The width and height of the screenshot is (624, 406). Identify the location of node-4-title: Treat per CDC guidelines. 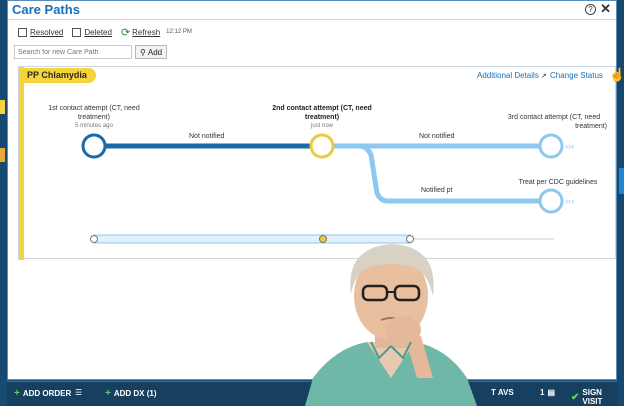
(558, 182).